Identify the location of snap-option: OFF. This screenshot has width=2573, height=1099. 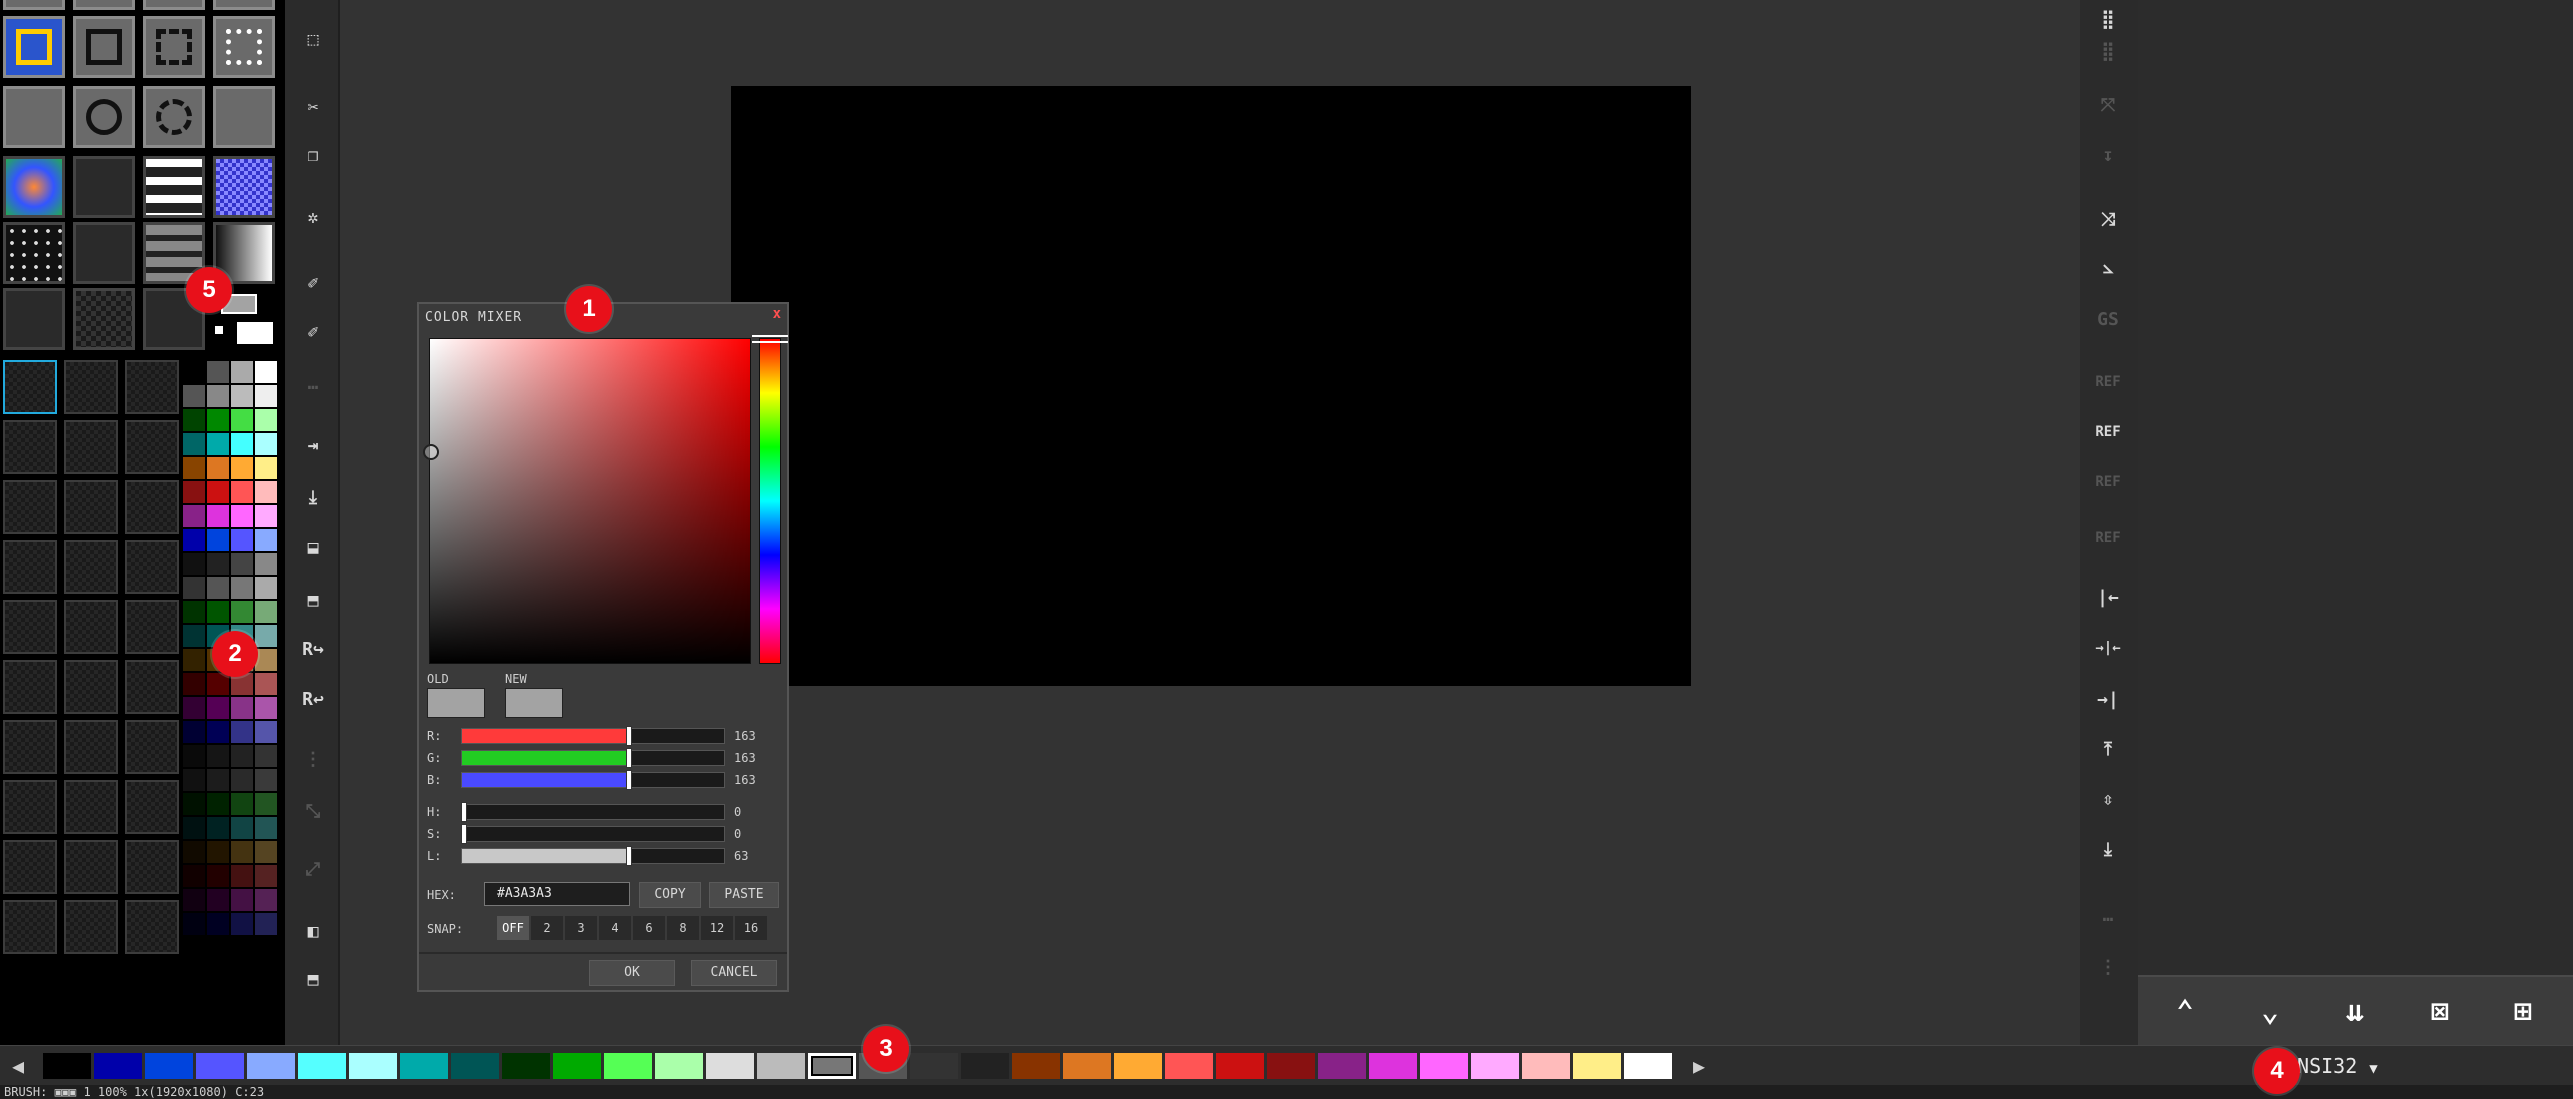
(513, 928).